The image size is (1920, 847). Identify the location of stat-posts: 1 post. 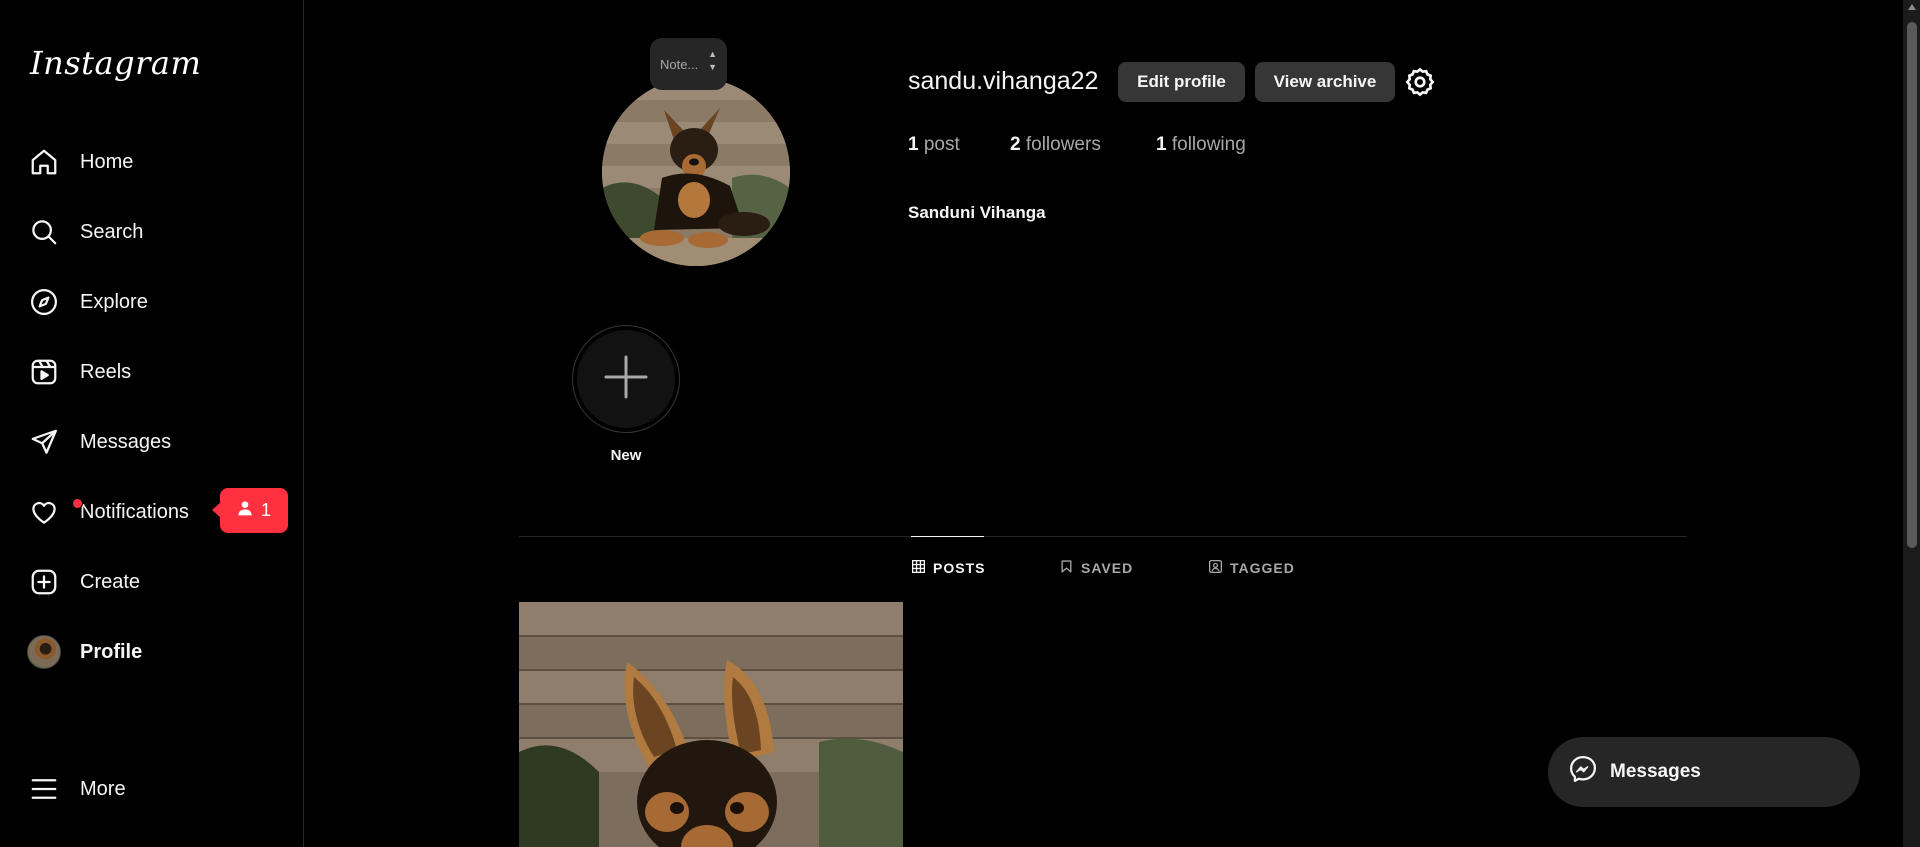
(934, 145).